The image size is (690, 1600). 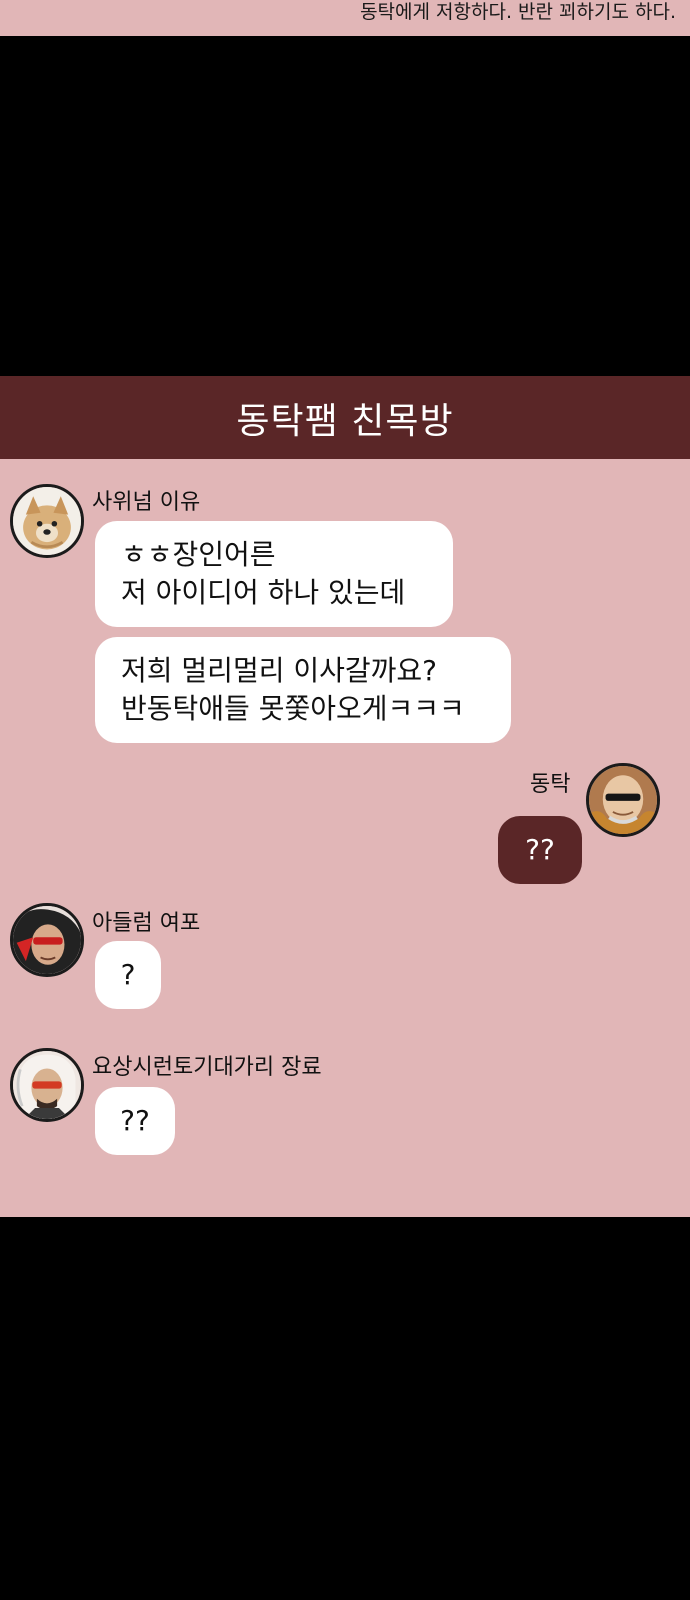 What do you see at coordinates (146, 923) in the screenshot?
I see `sender-name: 아들럼 여포` at bounding box center [146, 923].